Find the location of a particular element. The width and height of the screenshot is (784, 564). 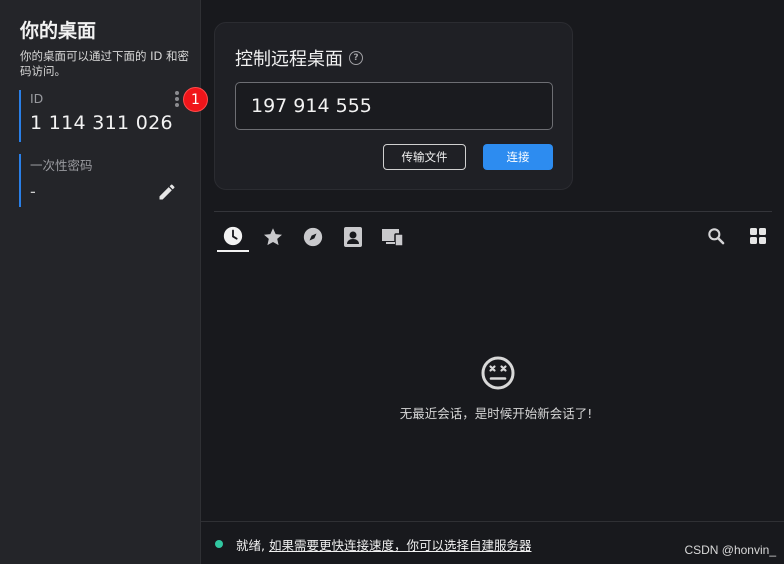

id-value: 1 114 311 026 is located at coordinates (109, 123).